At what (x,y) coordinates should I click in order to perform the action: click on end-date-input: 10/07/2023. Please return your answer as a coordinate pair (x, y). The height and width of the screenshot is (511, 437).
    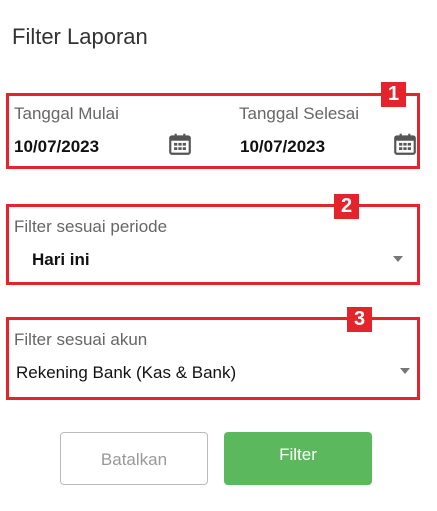
    Looking at the image, I should click on (282, 147).